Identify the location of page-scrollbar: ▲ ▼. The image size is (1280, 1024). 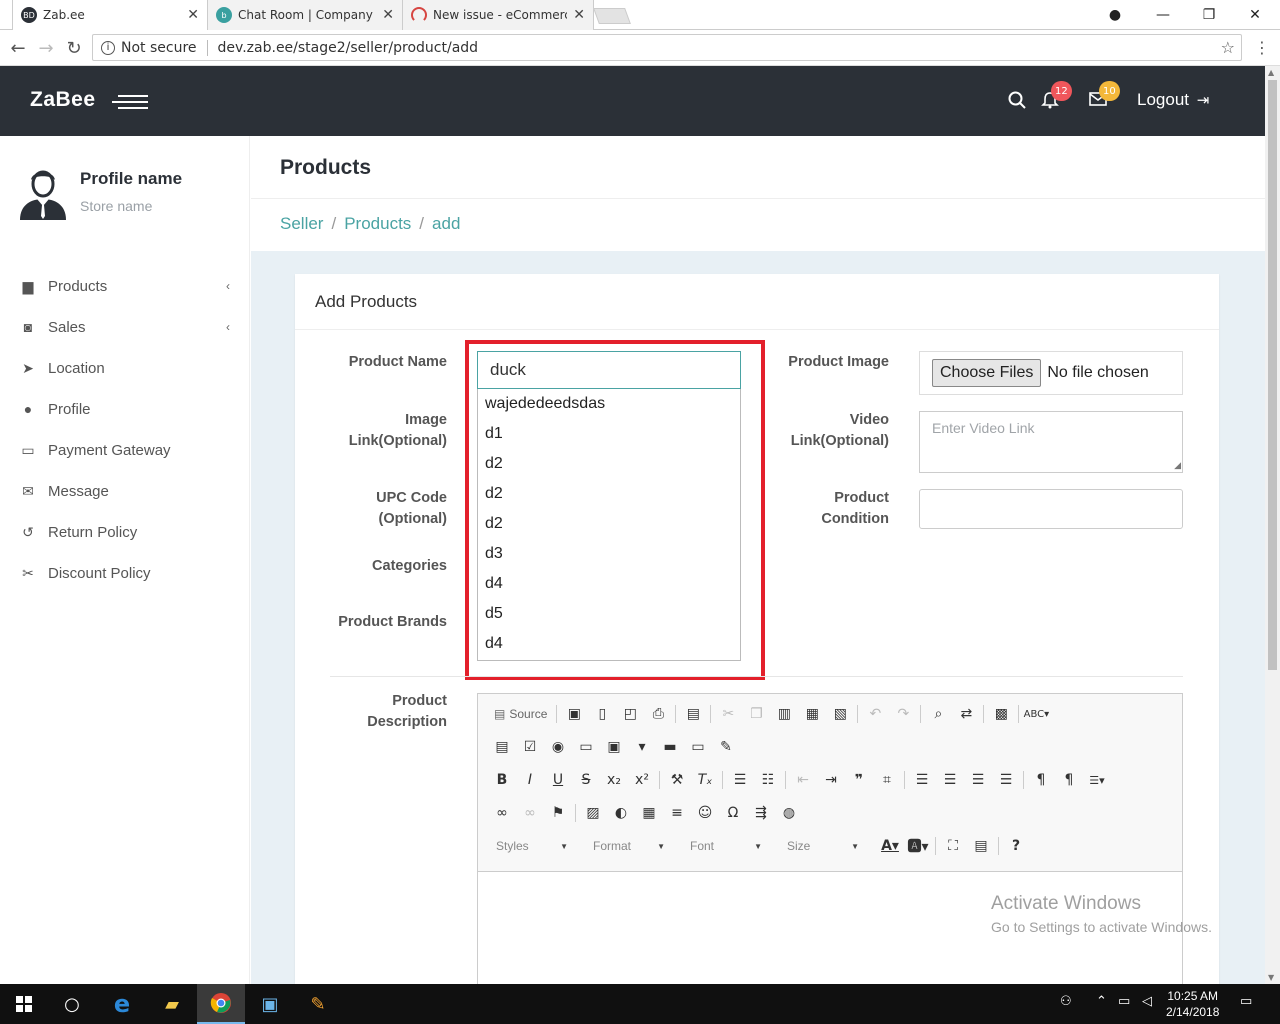
(1272, 525).